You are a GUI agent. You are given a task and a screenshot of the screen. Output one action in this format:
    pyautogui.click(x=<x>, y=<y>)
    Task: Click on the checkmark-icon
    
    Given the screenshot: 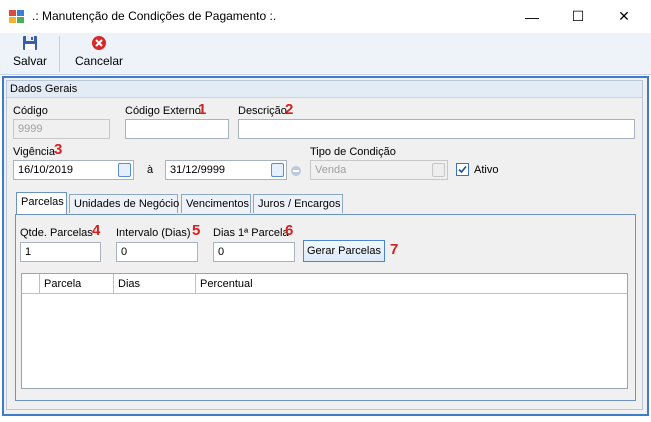 What is the action you would take?
    pyautogui.click(x=462, y=169)
    